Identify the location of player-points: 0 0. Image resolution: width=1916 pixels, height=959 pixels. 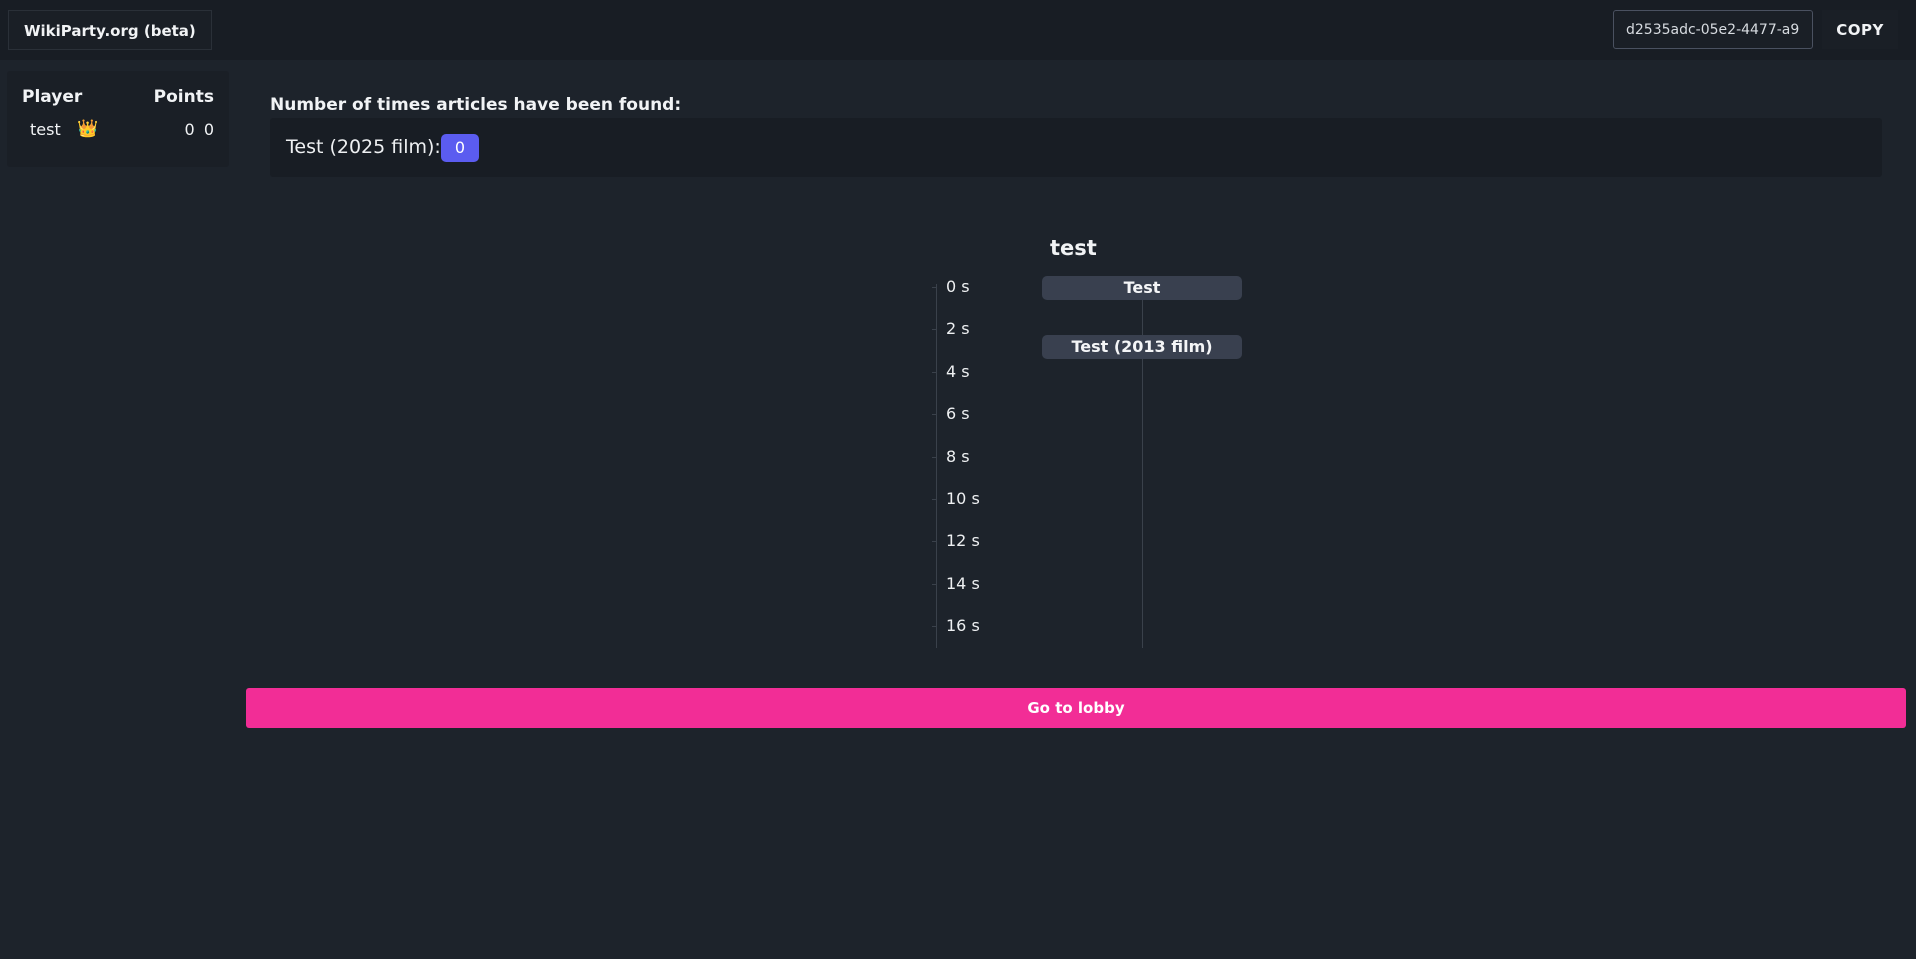
(199, 129).